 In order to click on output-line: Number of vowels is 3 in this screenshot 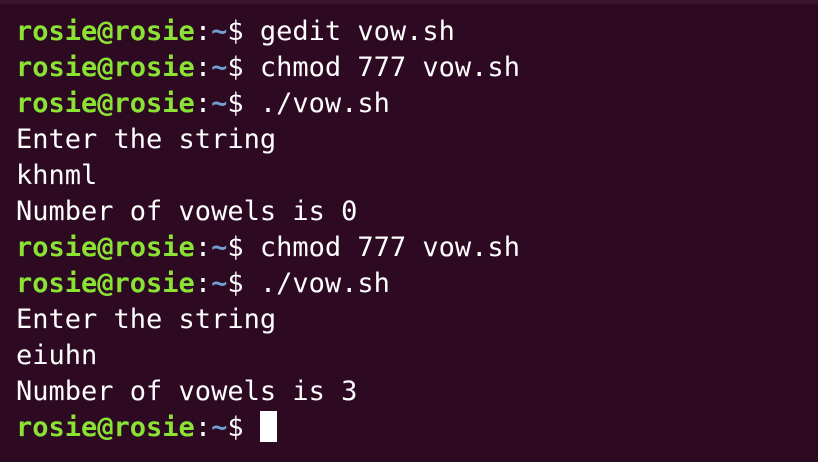, I will do `click(187, 391)`.